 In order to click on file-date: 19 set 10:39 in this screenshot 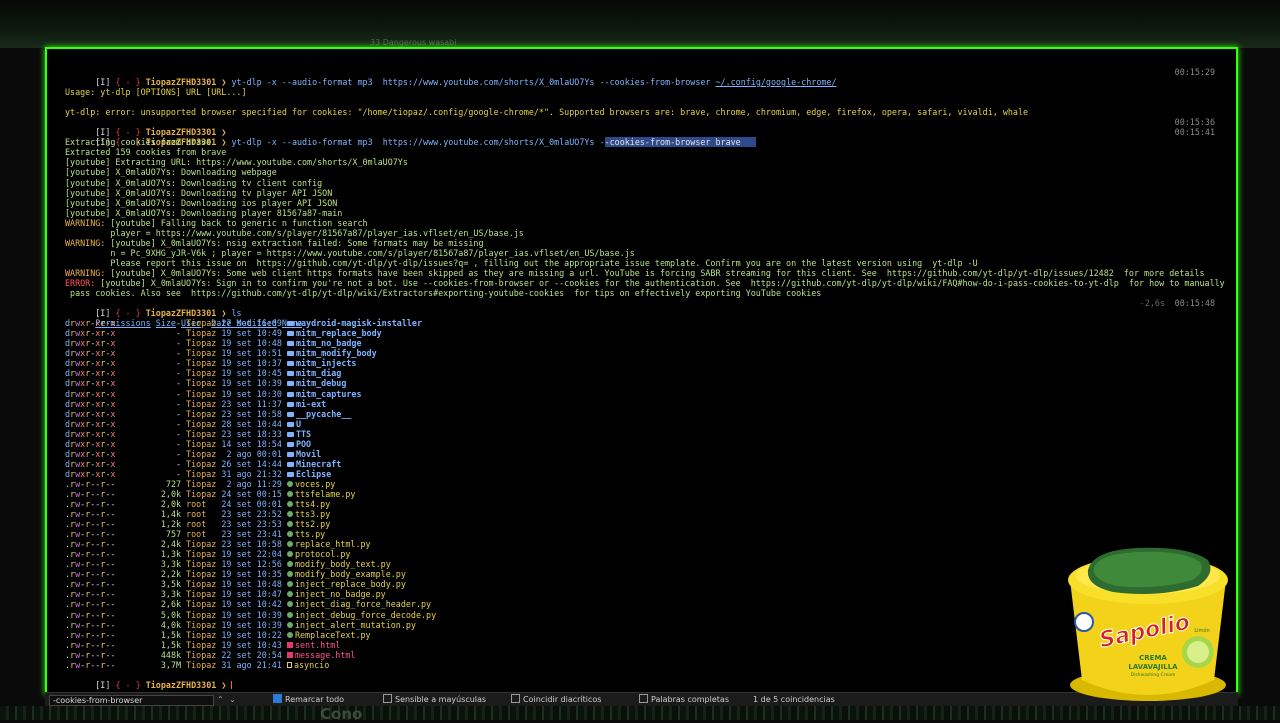, I will do `click(251, 383)`.